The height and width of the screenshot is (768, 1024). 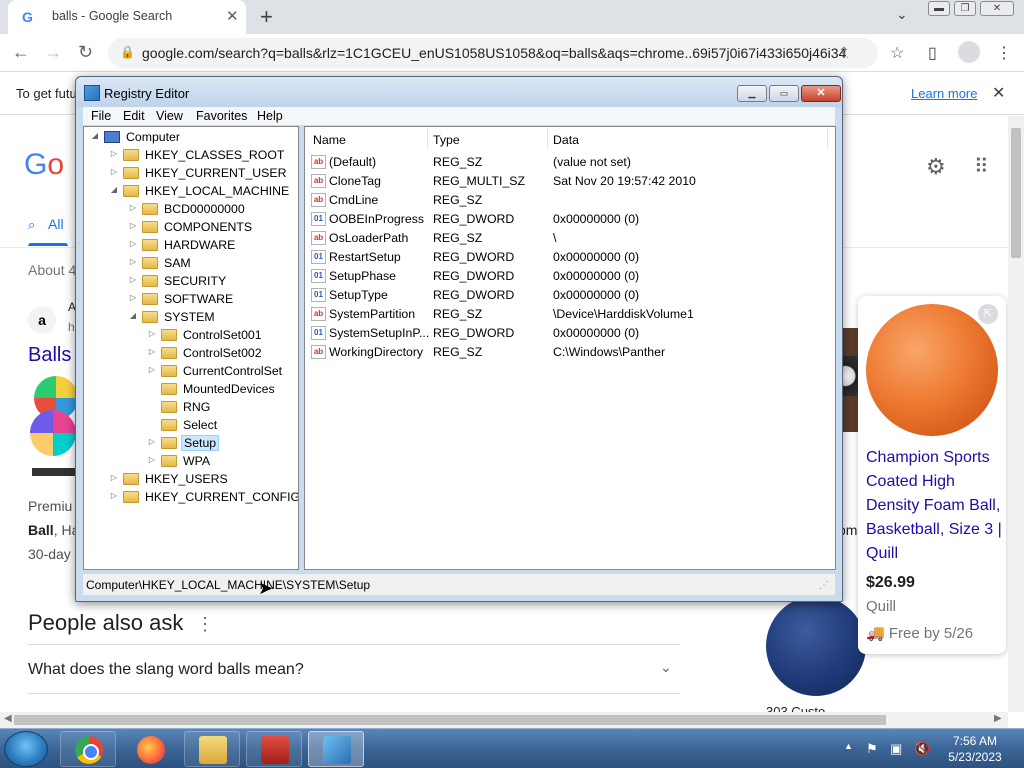 What do you see at coordinates (195, 281) in the screenshot?
I see `tree-node-label: SECURITY` at bounding box center [195, 281].